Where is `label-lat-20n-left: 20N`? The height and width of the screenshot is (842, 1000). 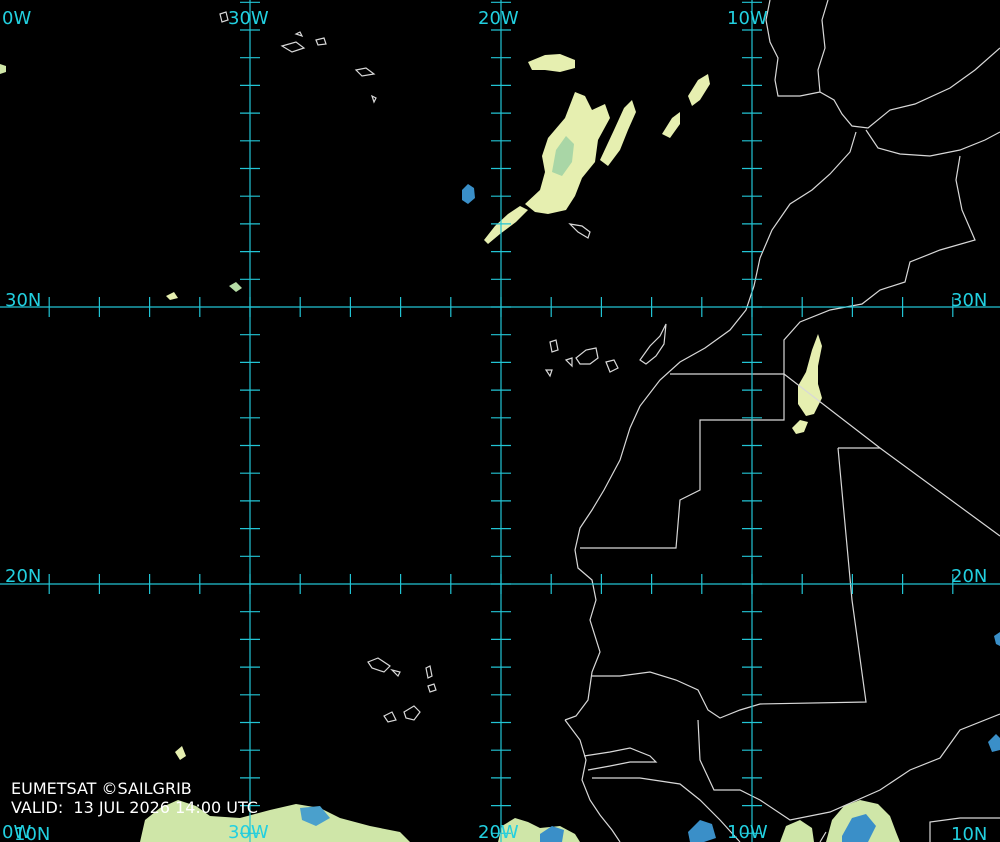
label-lat-20n-left: 20N is located at coordinates (23, 576).